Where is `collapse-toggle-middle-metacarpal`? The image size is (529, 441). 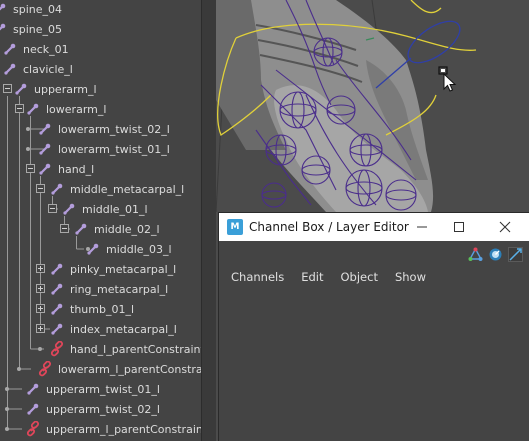
collapse-toggle-middle-metacarpal is located at coordinates (40, 188).